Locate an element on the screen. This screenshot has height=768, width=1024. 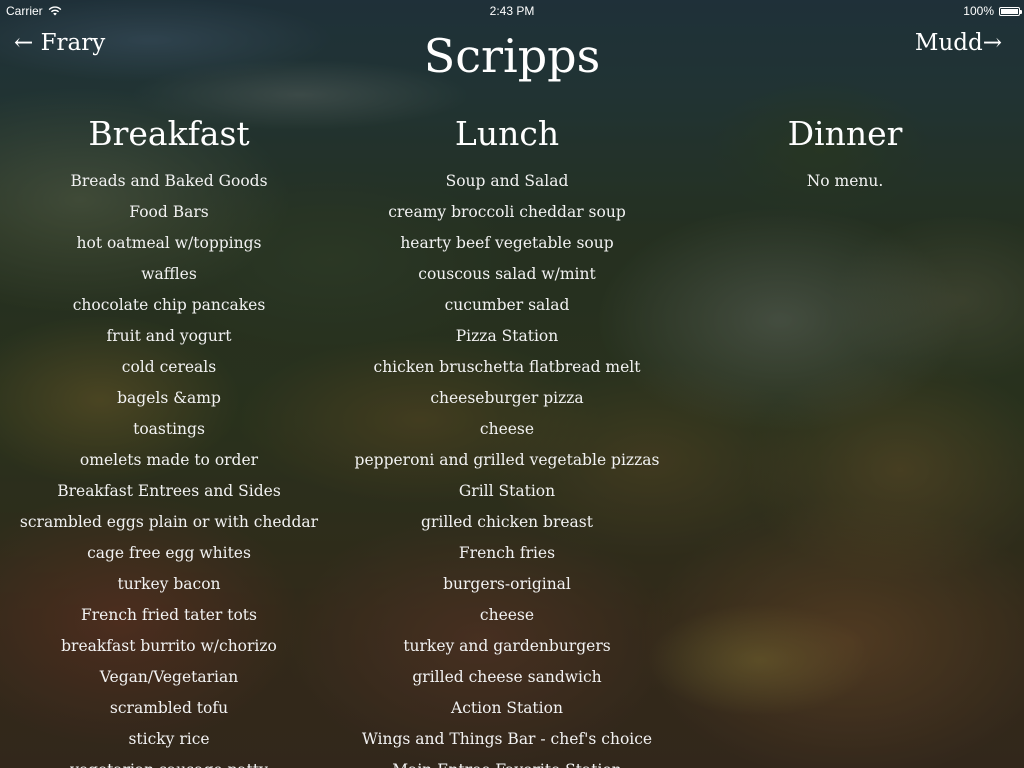
lunch-menu-item: burgers-original is located at coordinates (507, 584).